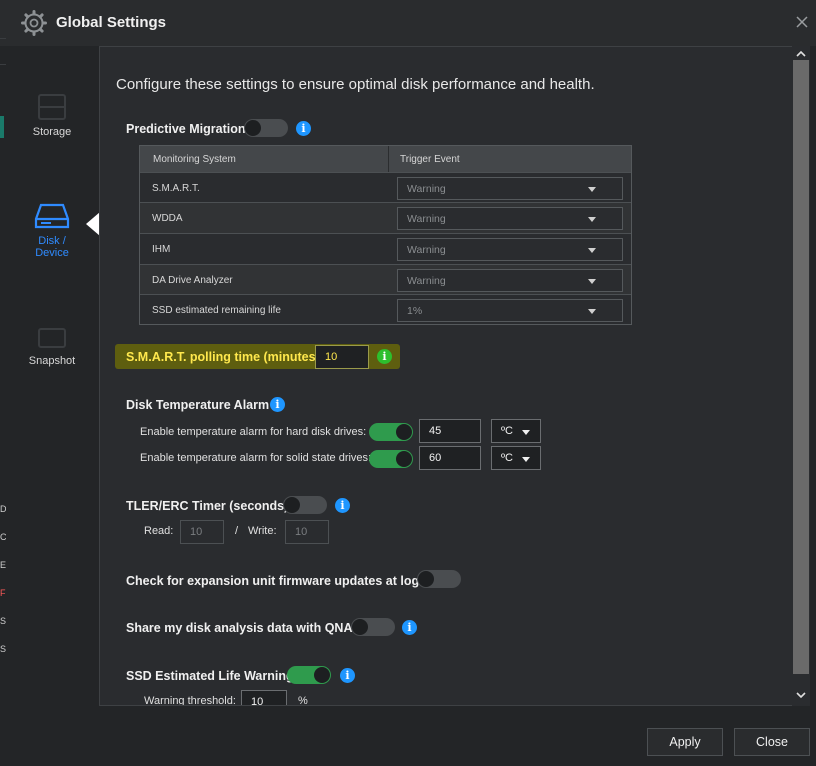 This screenshot has width=816, height=766. What do you see at coordinates (510, 310) in the screenshot?
I see `trigger-event-select: 1%` at bounding box center [510, 310].